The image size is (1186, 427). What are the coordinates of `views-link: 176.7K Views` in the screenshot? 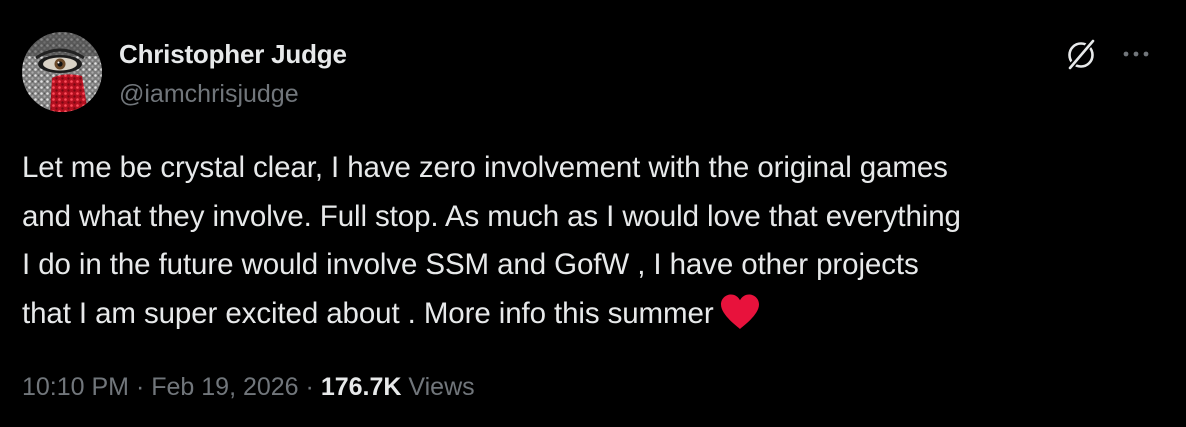 It's located at (398, 387).